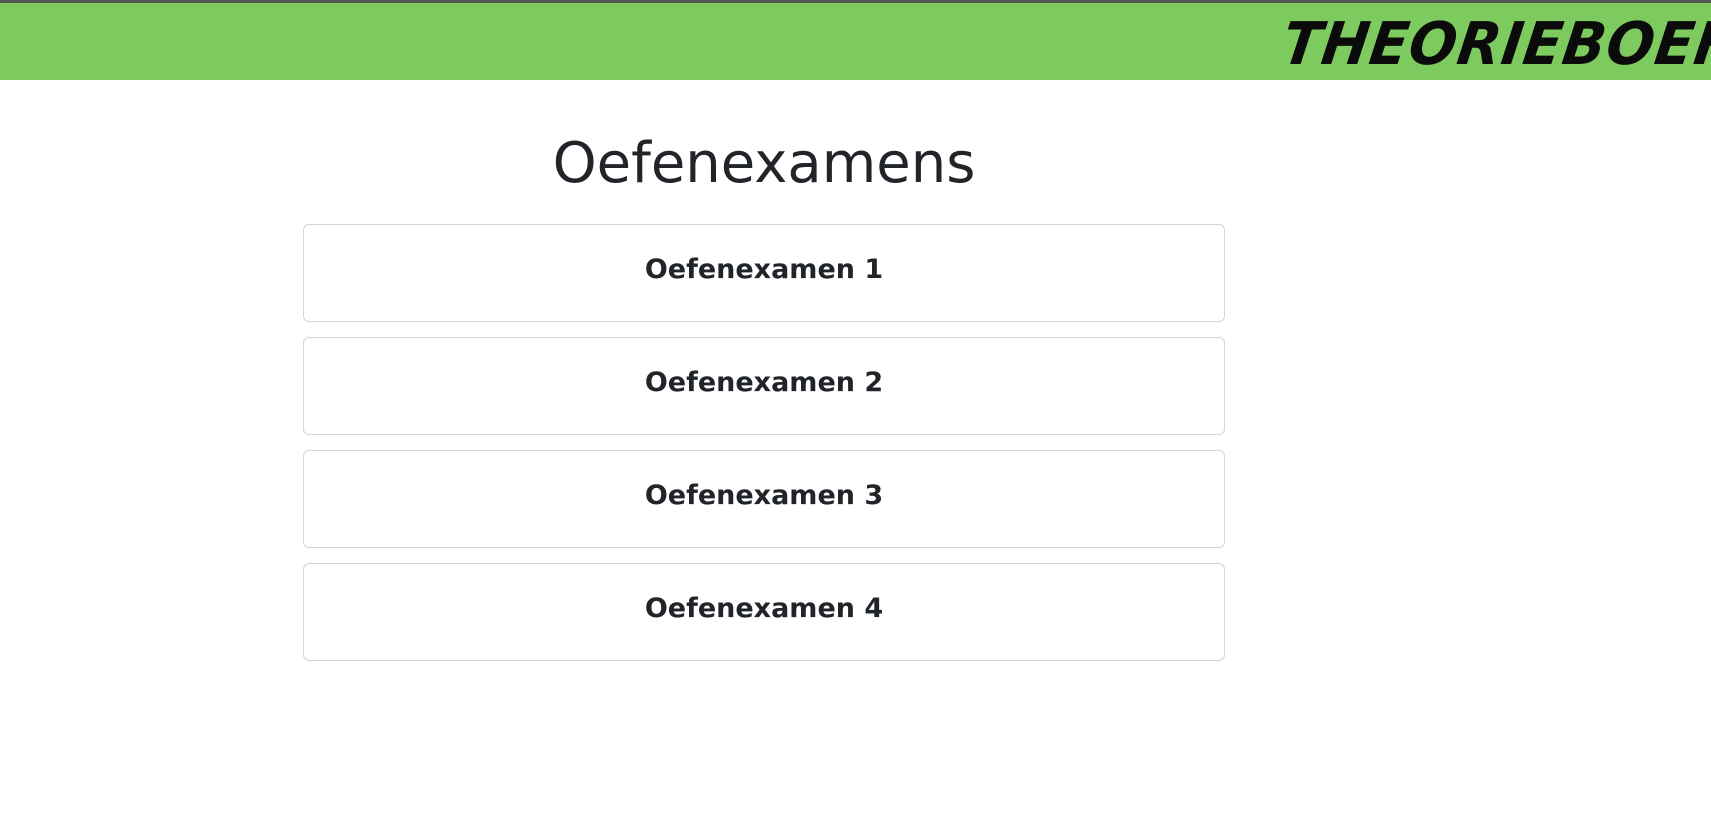  Describe the element at coordinates (764, 382) in the screenshot. I see `exam-card-label: Oefenexamen 2` at that location.